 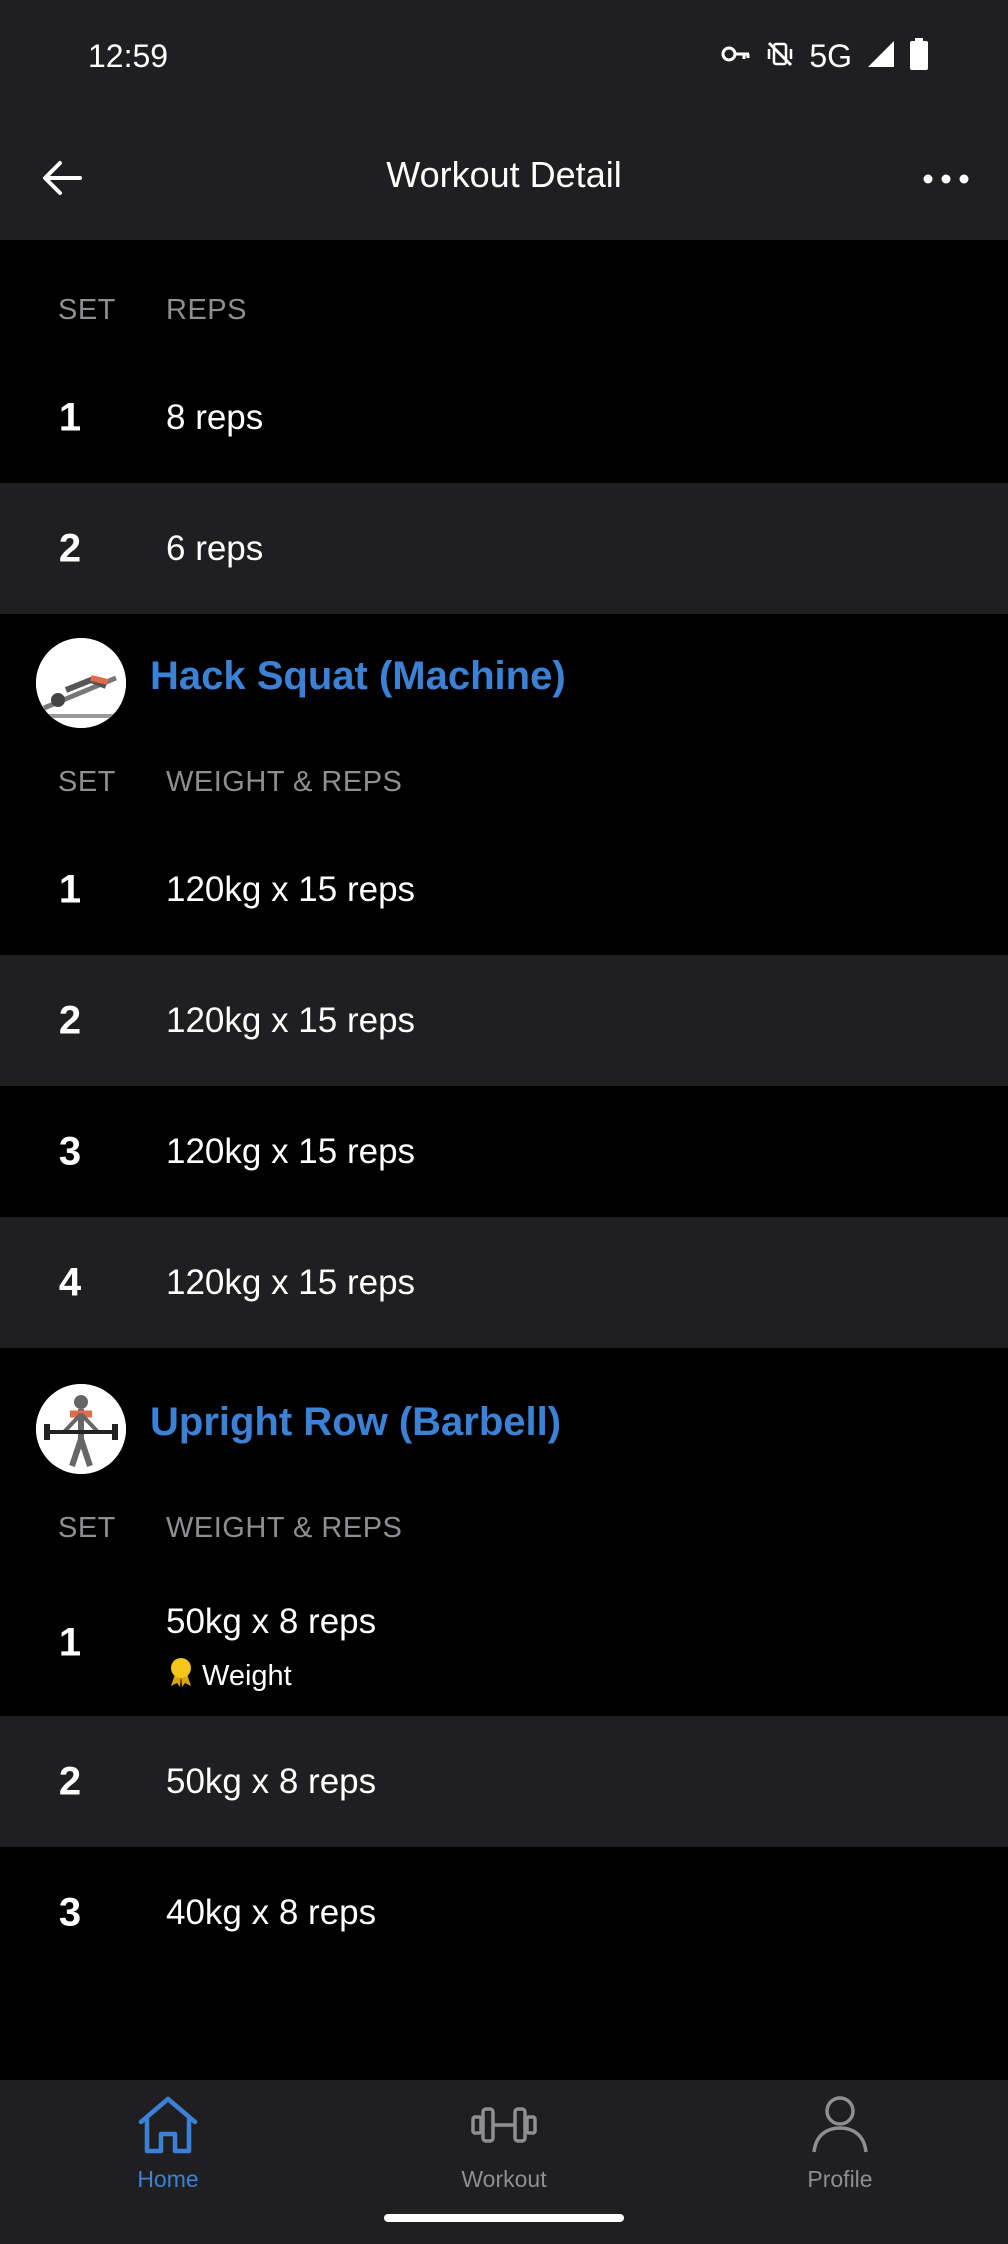 I want to click on set-row: 4 120kg x 15 reps, so click(x=504, y=1282).